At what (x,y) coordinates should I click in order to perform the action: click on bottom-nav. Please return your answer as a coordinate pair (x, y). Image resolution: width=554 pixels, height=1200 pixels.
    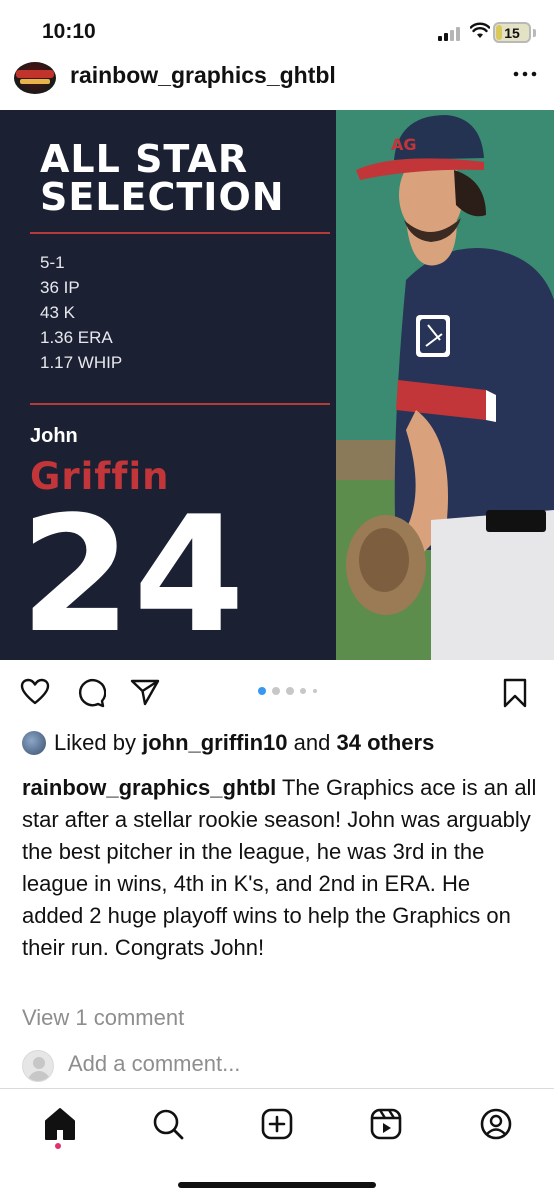
    Looking at the image, I should click on (277, 1125).